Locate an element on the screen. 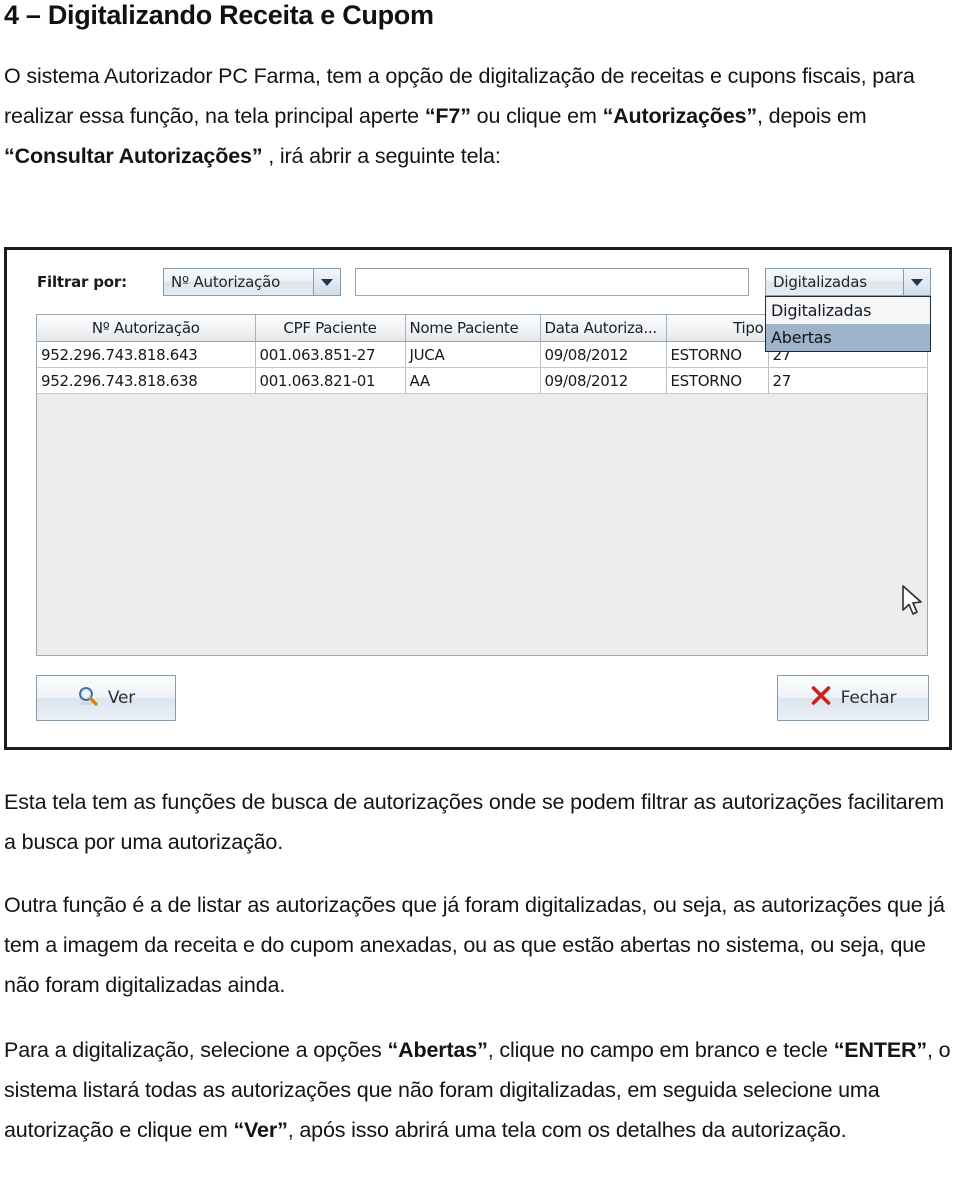 This screenshot has width=960, height=1191. status-combobox: Digitalizadas is located at coordinates (848, 282).